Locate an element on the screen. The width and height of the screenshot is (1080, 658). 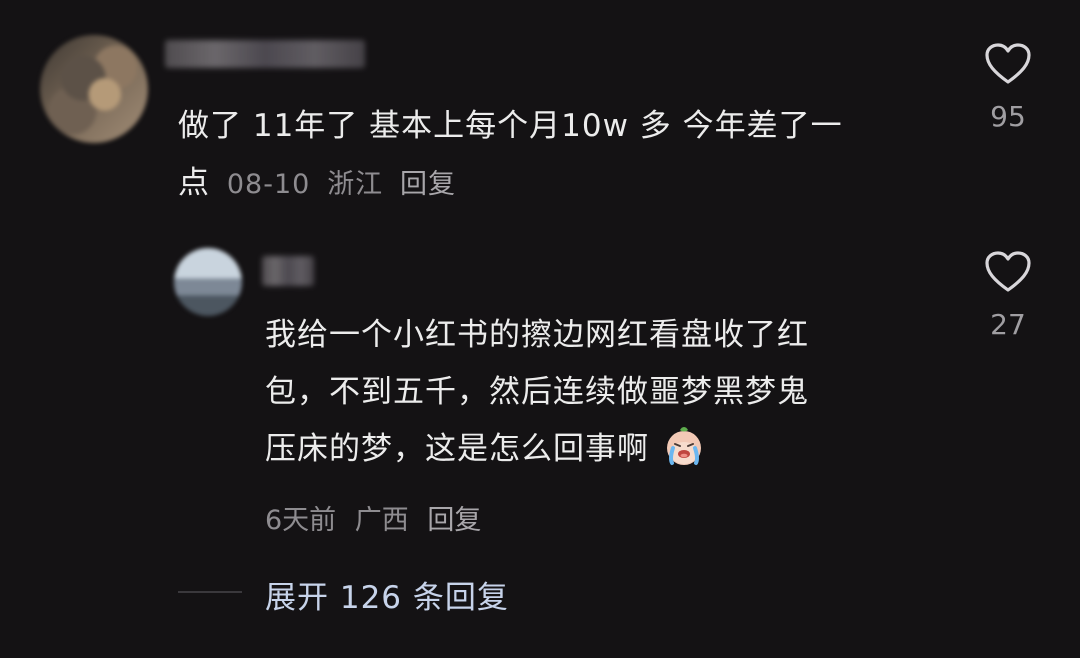
reply-text-line-3-row: 压床的梦，这是怎么回事啊 is located at coordinates (600, 449).